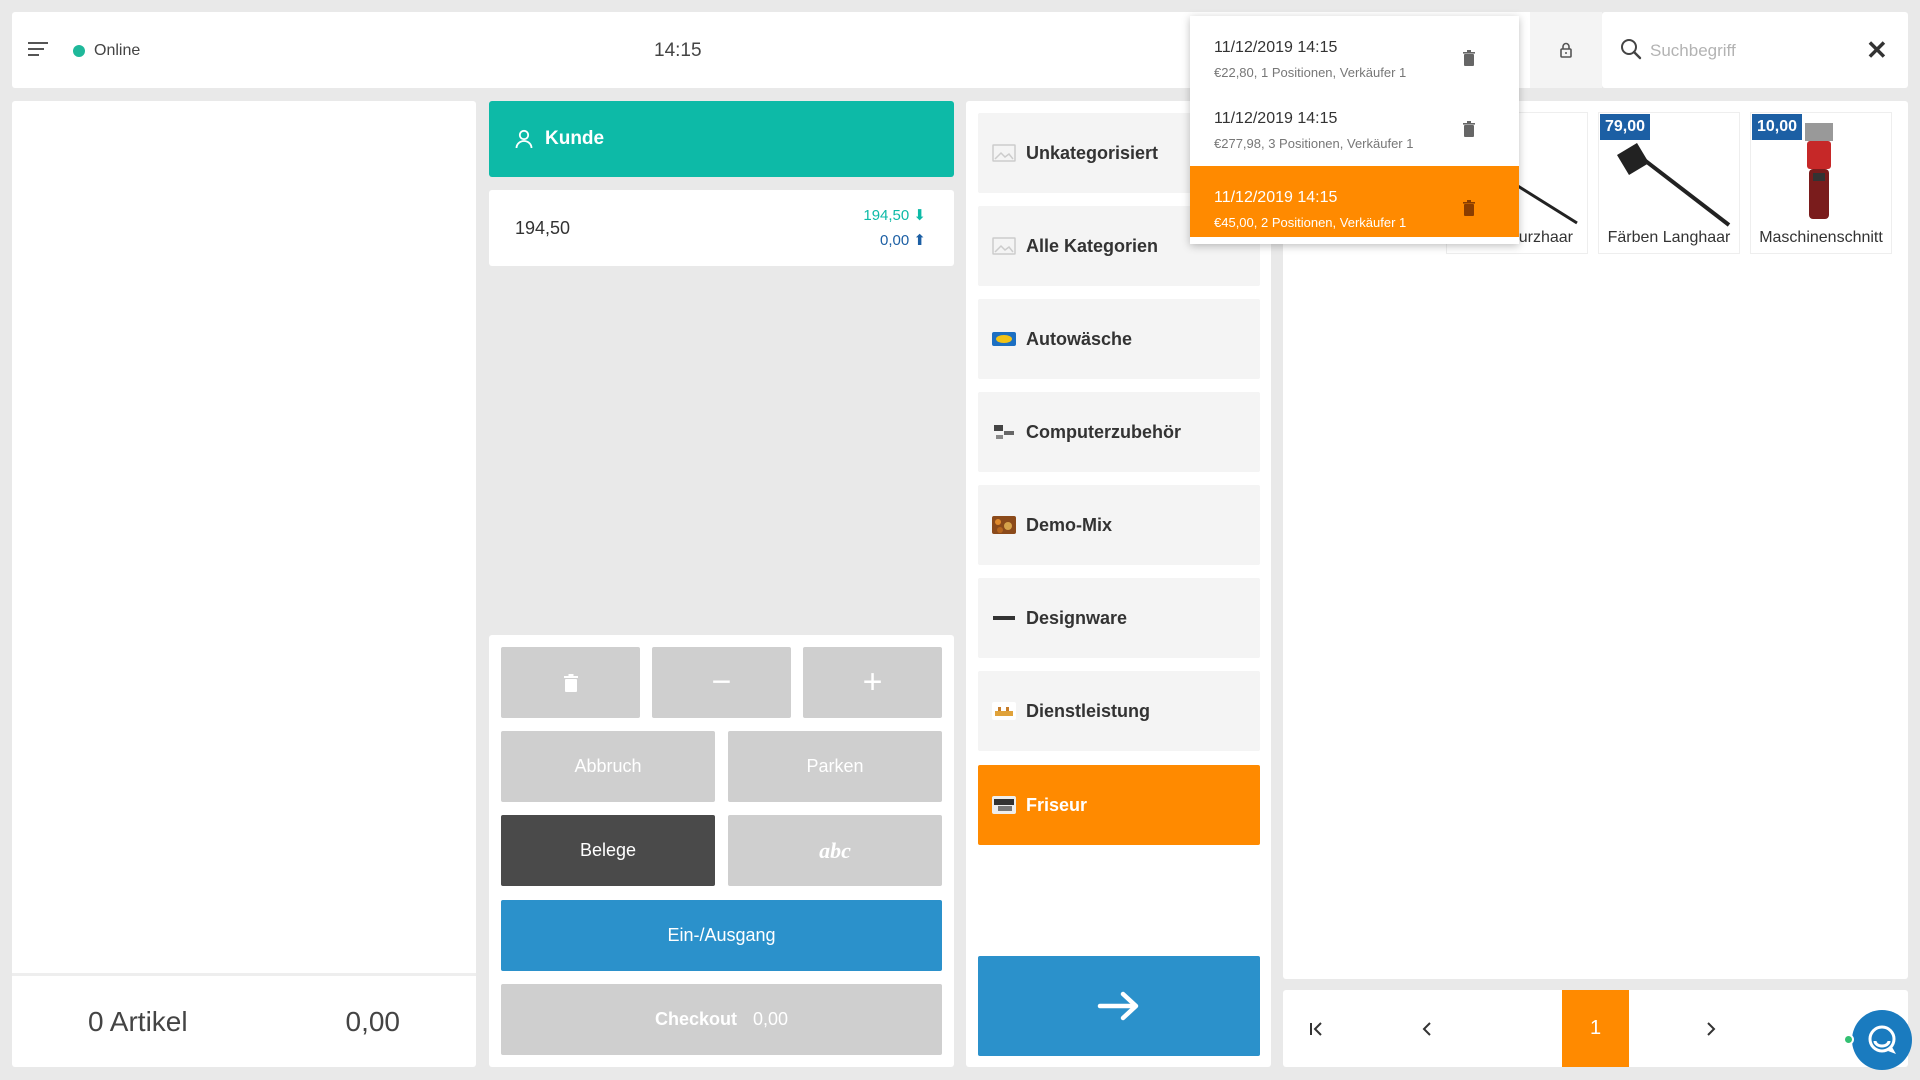 The height and width of the screenshot is (1080, 1920). I want to click on hamburger-menu-icon, so click(38, 50).